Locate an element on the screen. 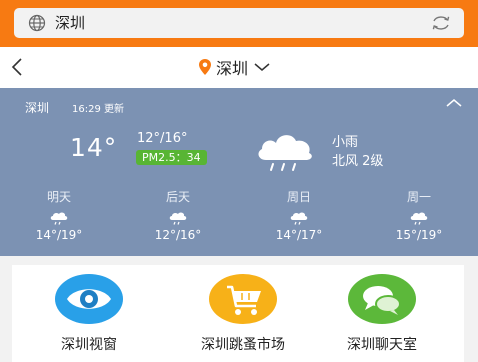 Image resolution: width=478 pixels, height=362 pixels. city-selector: 深圳 is located at coordinates (234, 67).